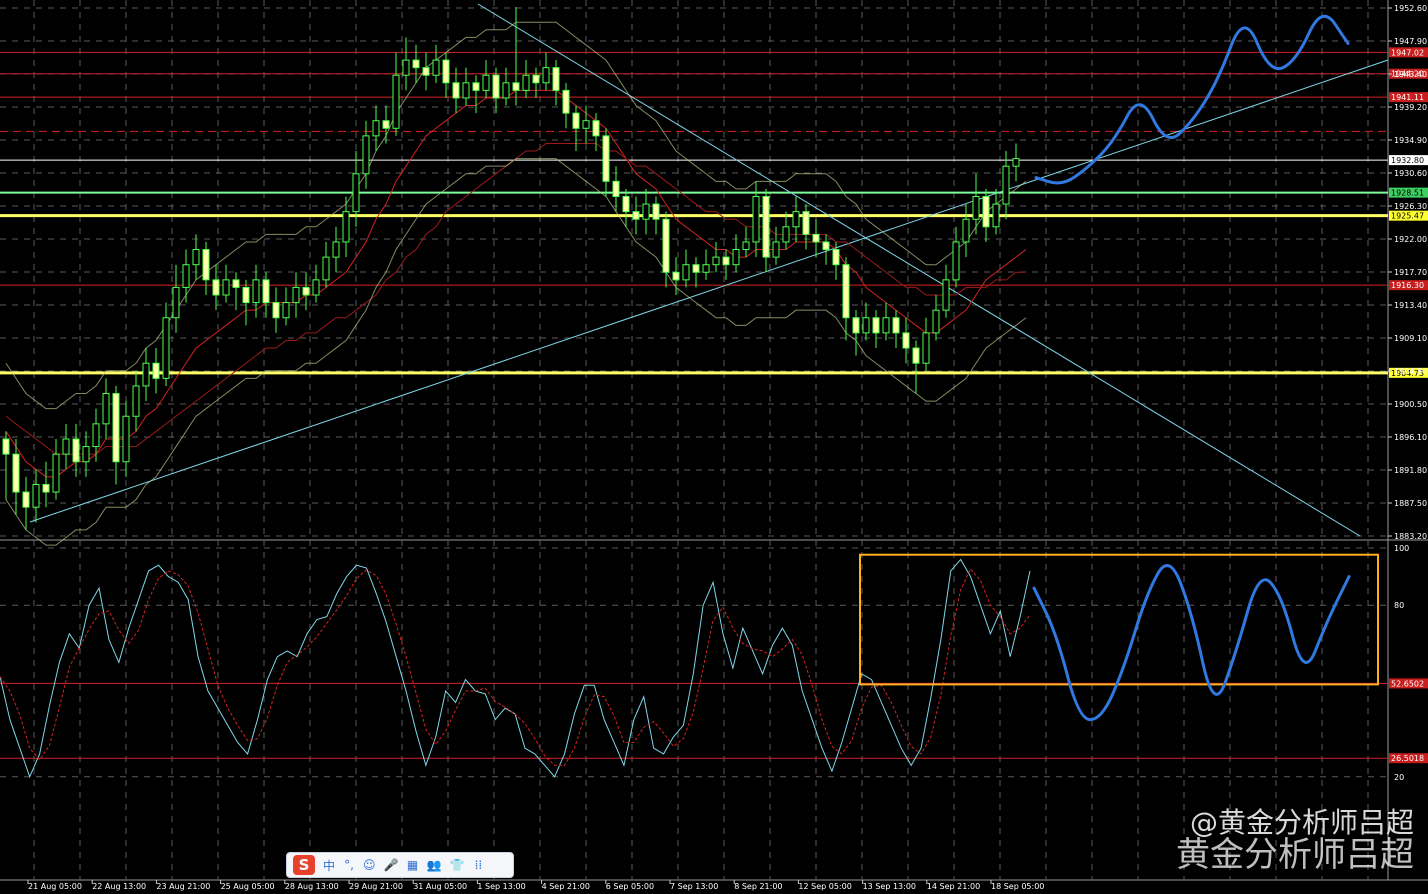  I want to click on grid-menu-icon: ⁞⁞, so click(478, 865).